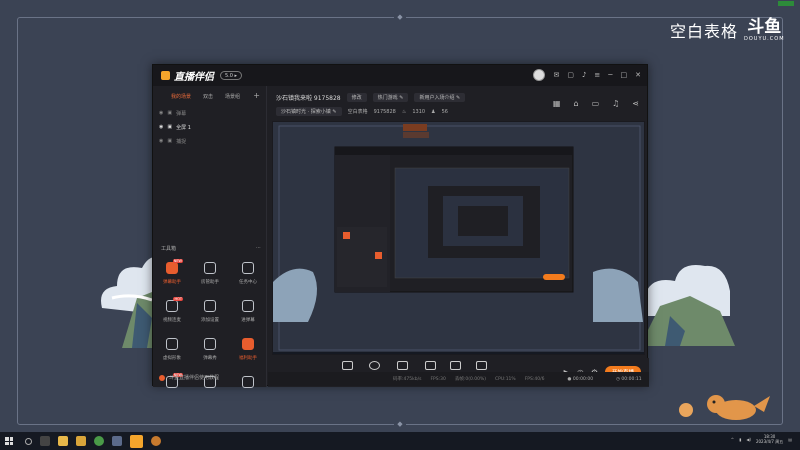 This screenshot has height=450, width=800. What do you see at coordinates (580, 379) in the screenshot?
I see `record-time: ● 00:00:00` at bounding box center [580, 379].